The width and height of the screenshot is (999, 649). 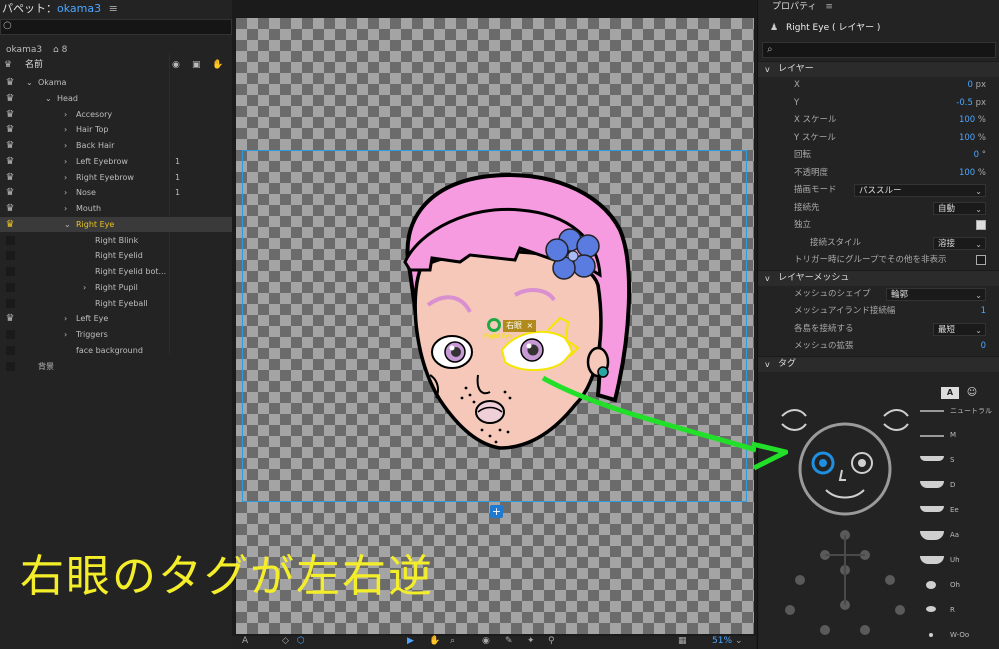 What do you see at coordinates (794, 427) in the screenshot?
I see `tag-left-blink` at bounding box center [794, 427].